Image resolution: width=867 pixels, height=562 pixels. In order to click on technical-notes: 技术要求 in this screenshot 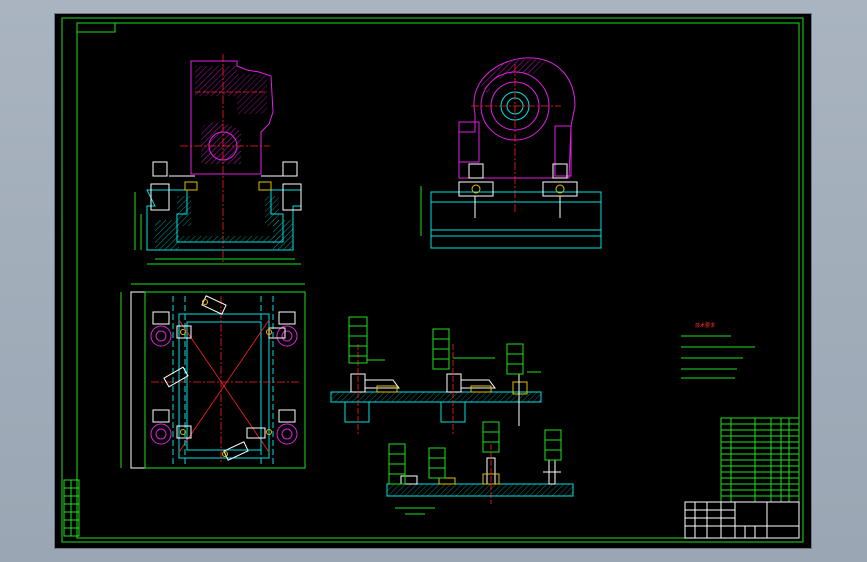, I will do `click(718, 350)`.